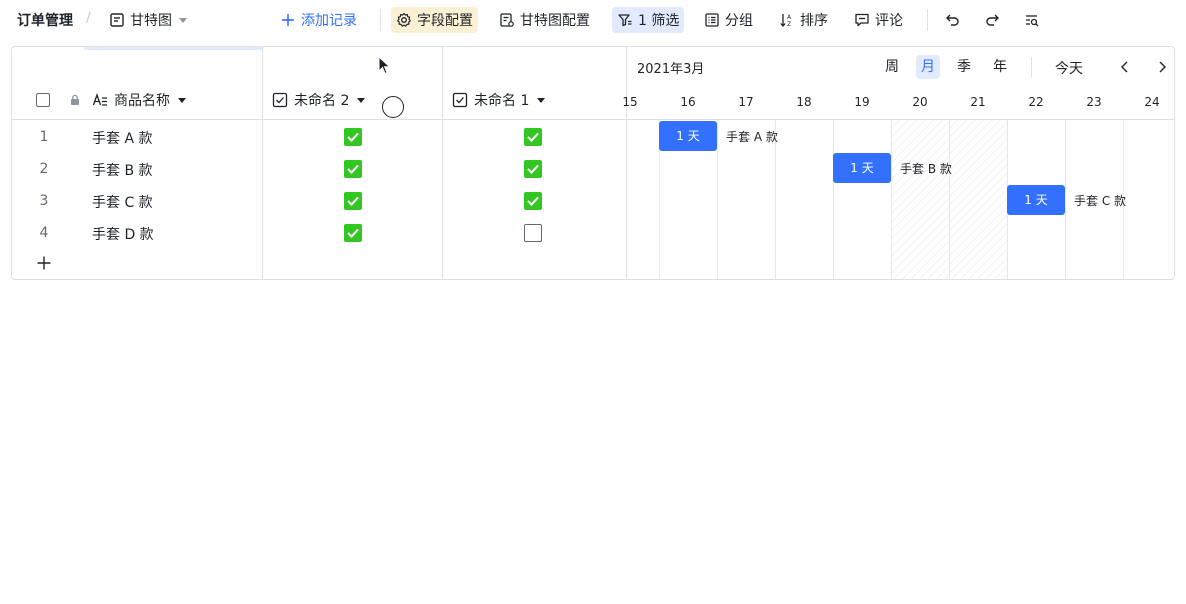 Image resolution: width=1186 pixels, height=604 pixels. I want to click on add-record-button: 添加记录, so click(318, 20).